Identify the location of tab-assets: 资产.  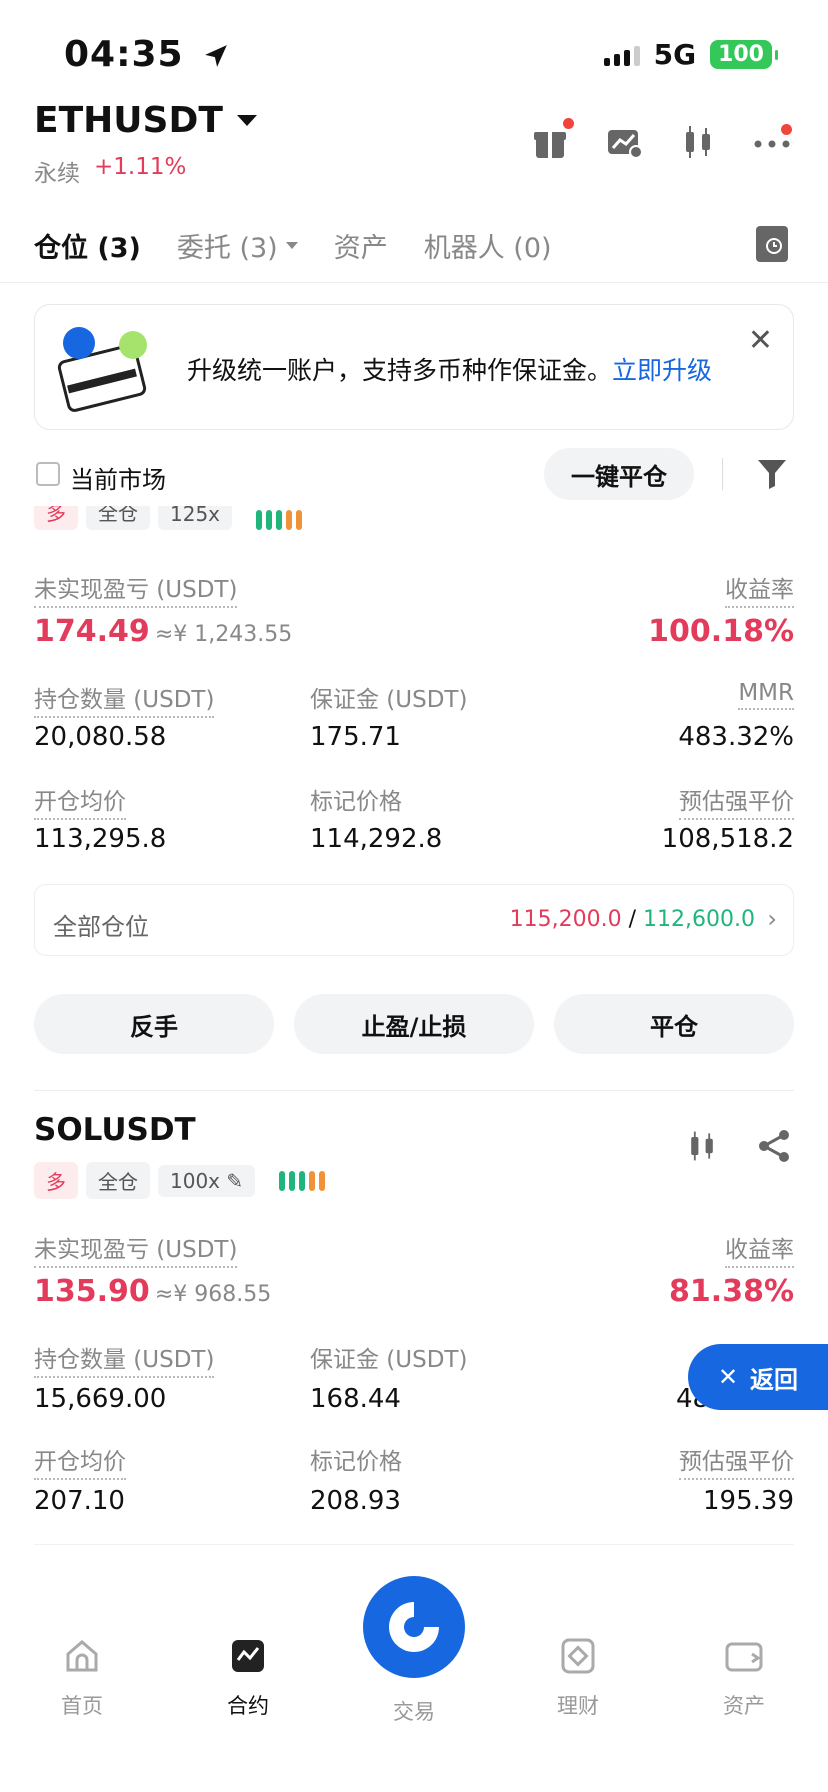
(361, 245).